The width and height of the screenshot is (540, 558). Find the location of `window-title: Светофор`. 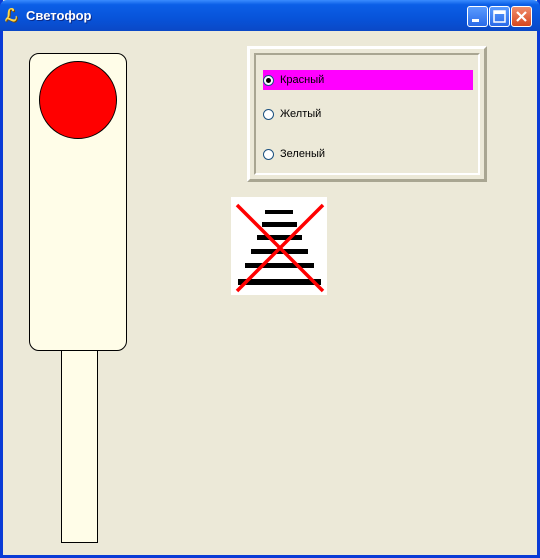

window-title: Светофор is located at coordinates (59, 15).